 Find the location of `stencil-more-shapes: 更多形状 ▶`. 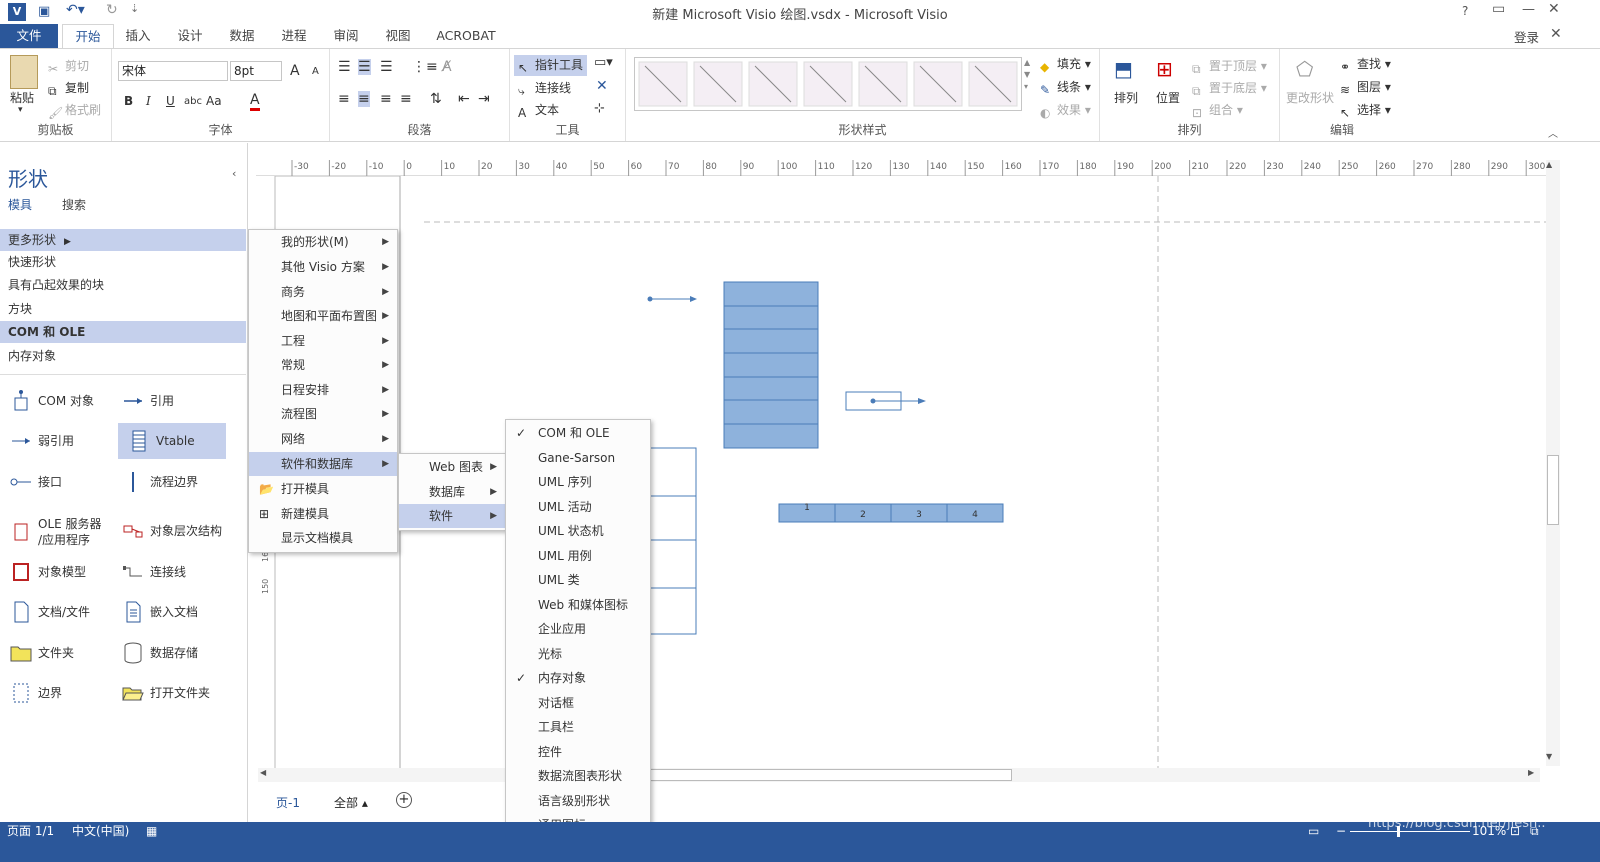

stencil-more-shapes: 更多形状 ▶ is located at coordinates (123, 240).